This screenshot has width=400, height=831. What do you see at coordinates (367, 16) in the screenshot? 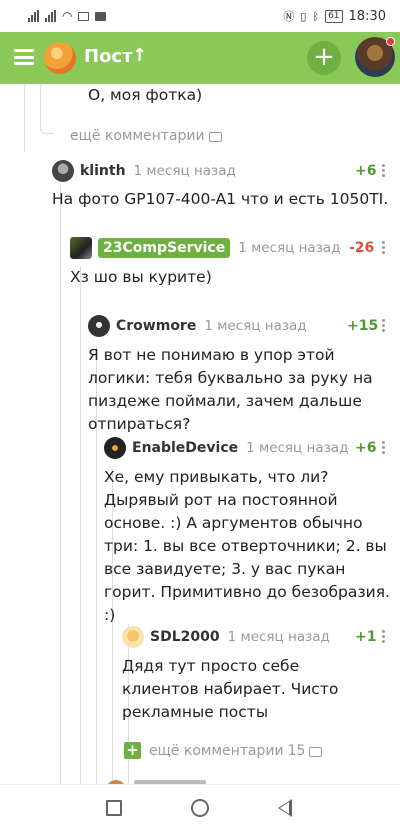
I see `status-time: 18:30` at bounding box center [367, 16].